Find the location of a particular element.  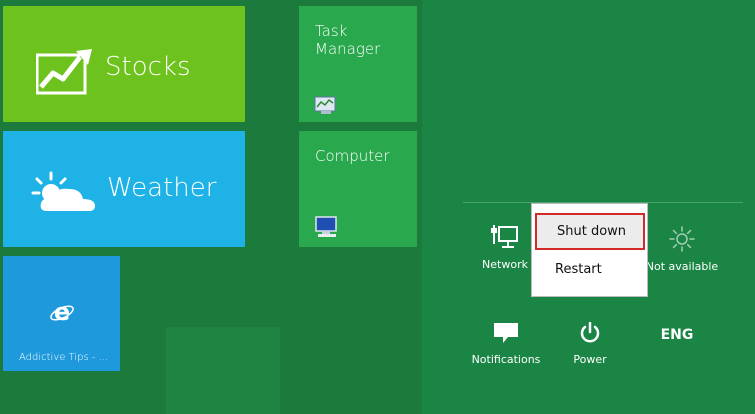

keyboard-language-button: ENG is located at coordinates (677, 335).